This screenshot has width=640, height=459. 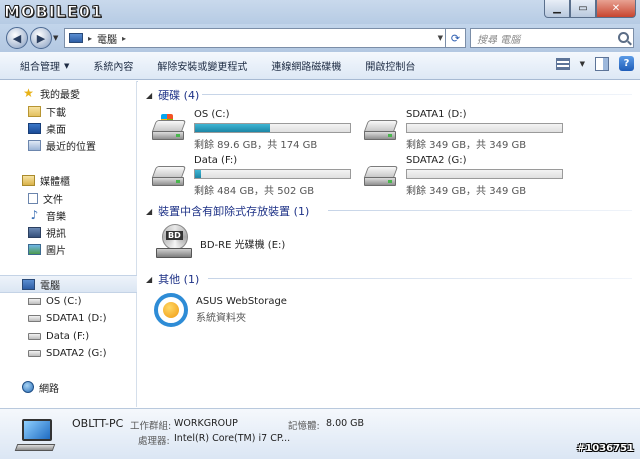 What do you see at coordinates (68, 128) in the screenshot?
I see `sidebar-item-desktop: 桌面` at bounding box center [68, 128].